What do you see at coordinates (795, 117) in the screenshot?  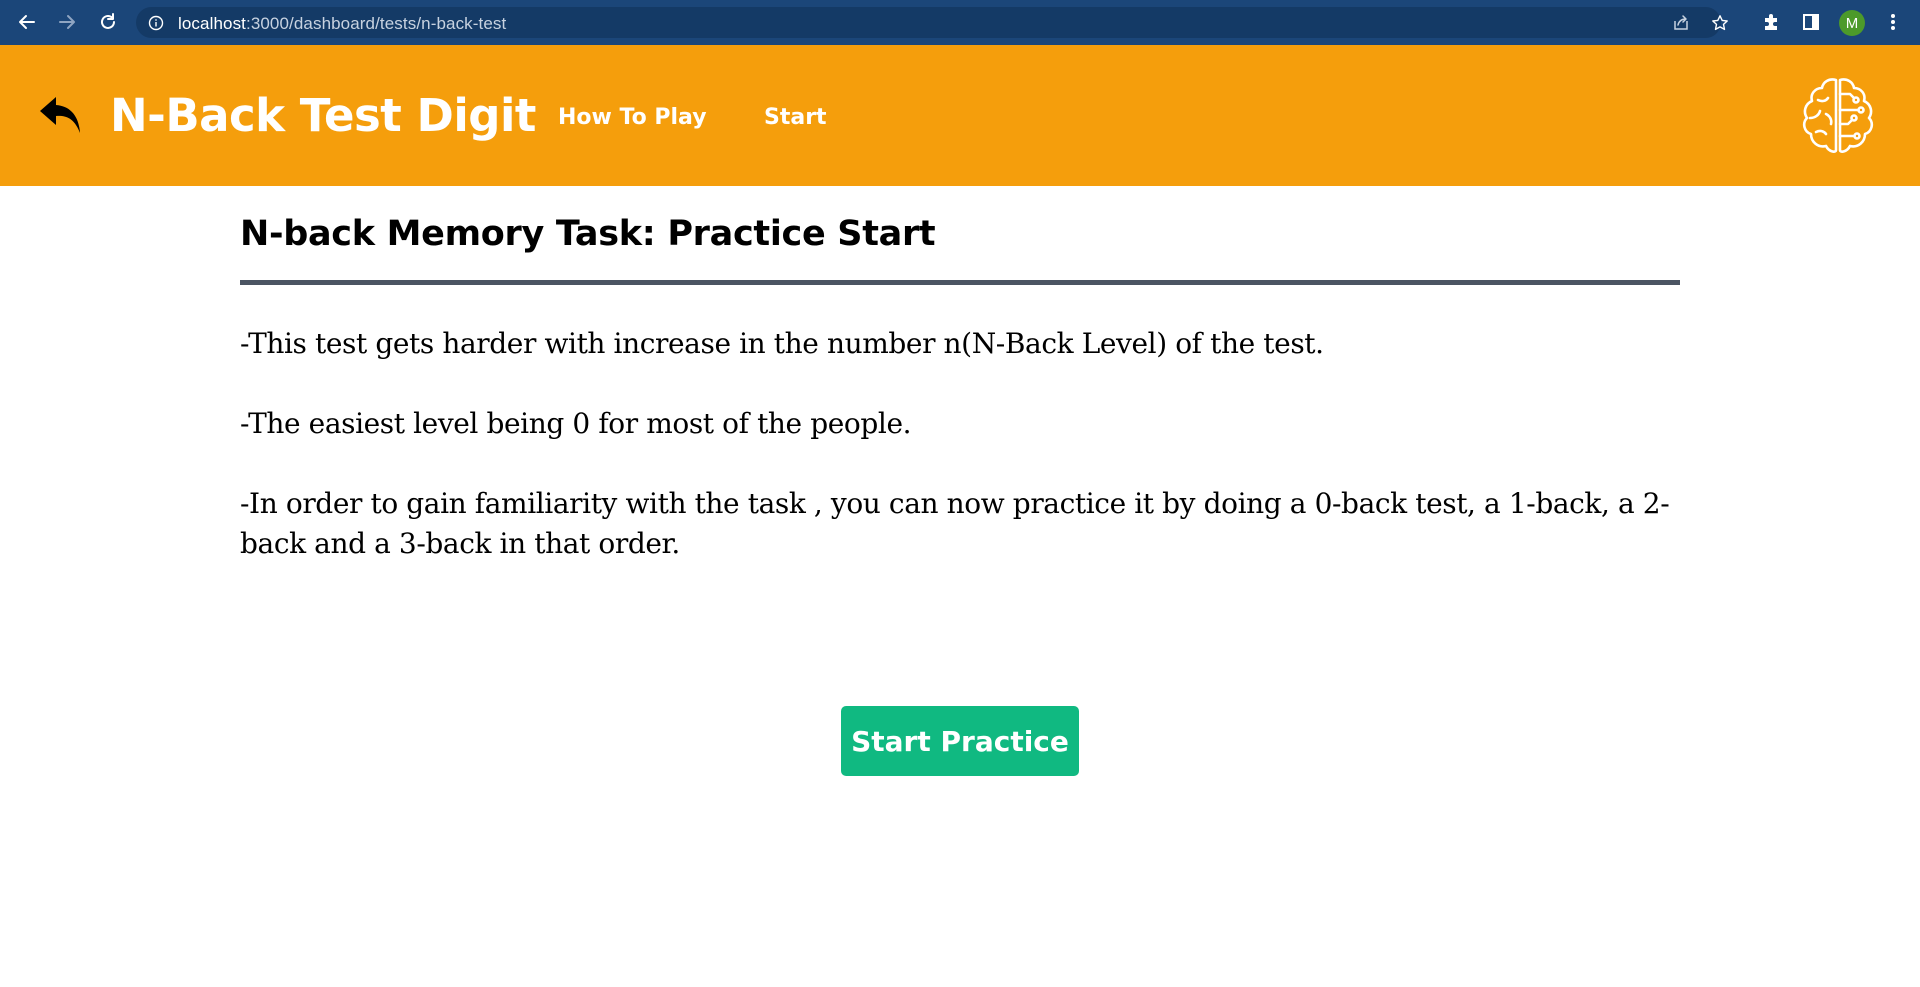 I see `nav-start: Start` at bounding box center [795, 117].